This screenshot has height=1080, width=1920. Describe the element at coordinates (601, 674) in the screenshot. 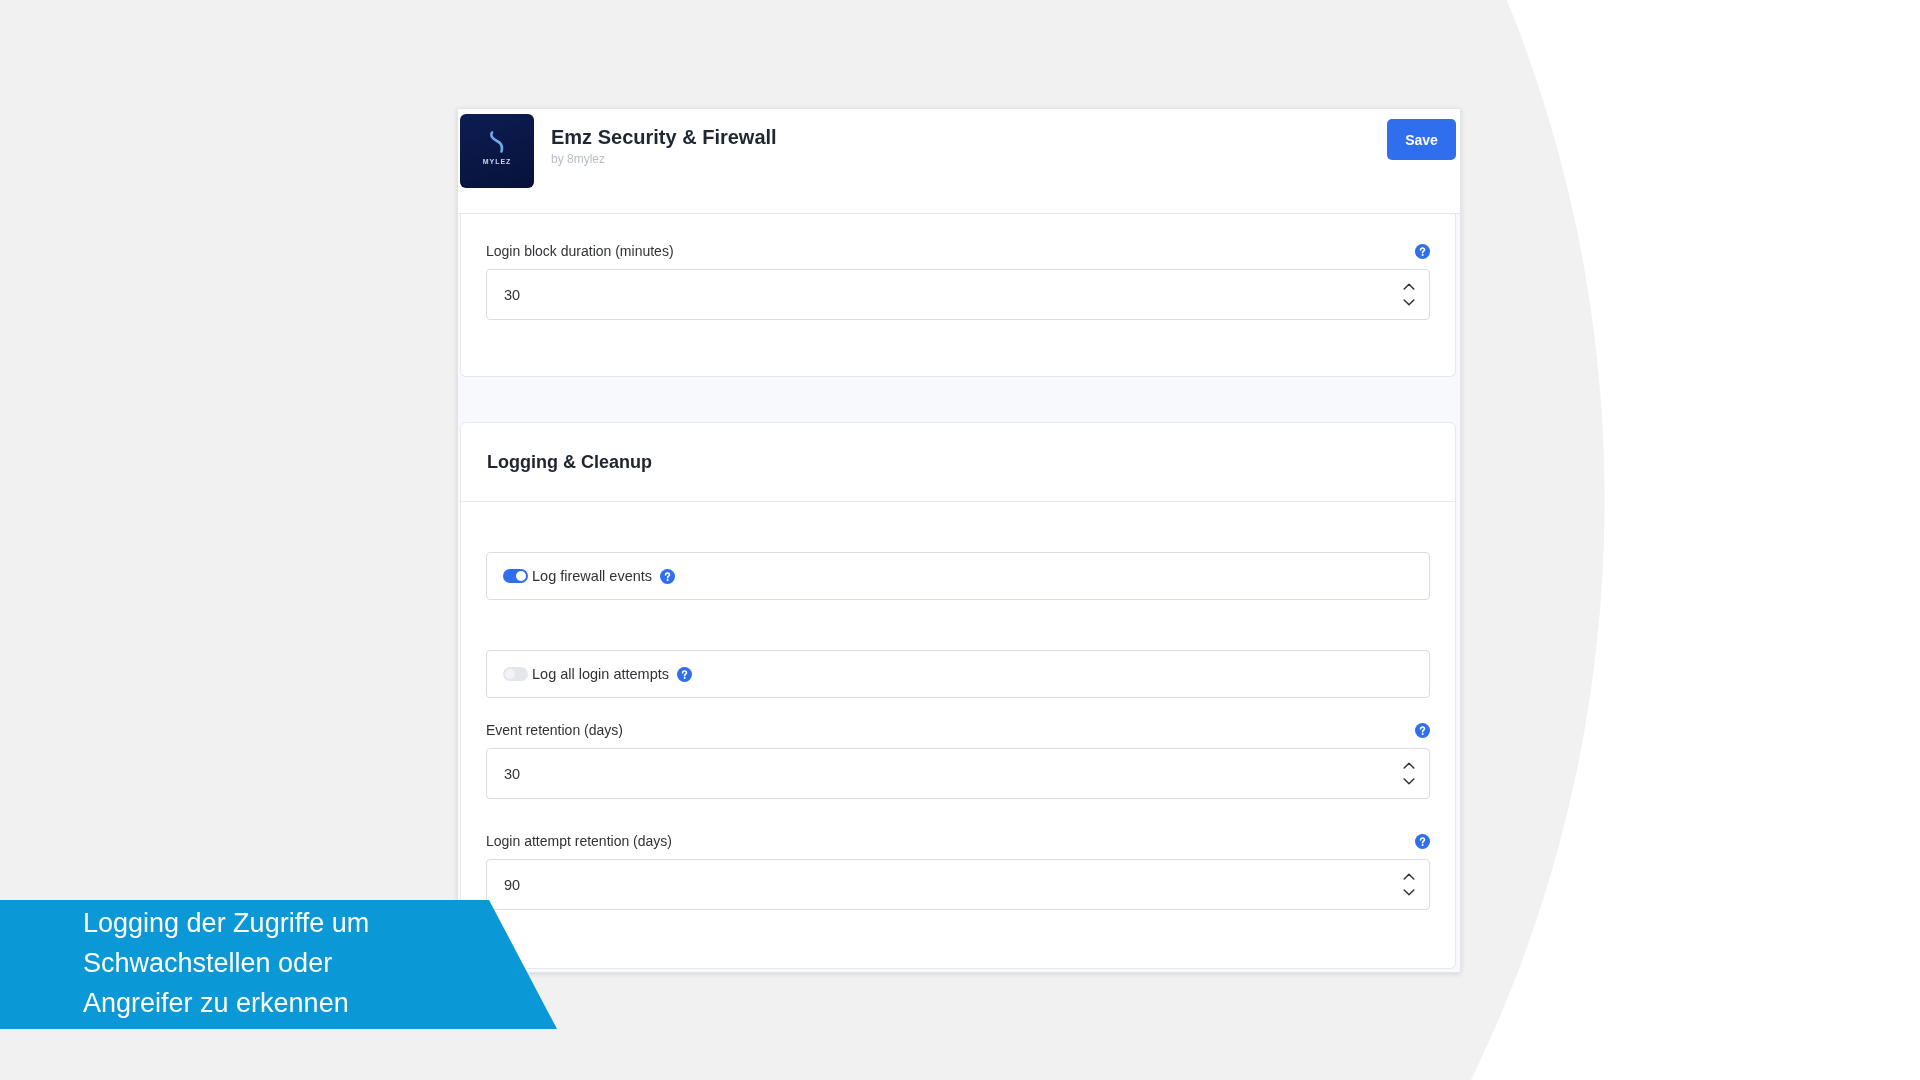

I see `toggle-label: Log all login attempts` at that location.